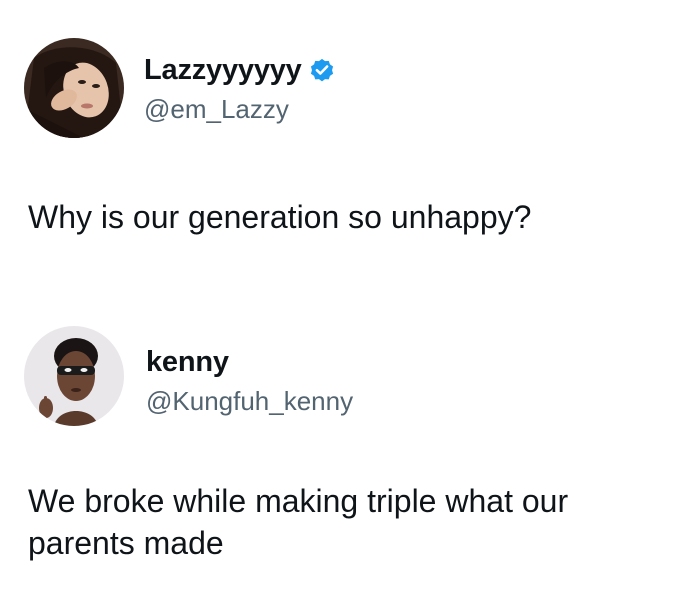 Image resolution: width=700 pixels, height=606 pixels. What do you see at coordinates (223, 70) in the screenshot?
I see `display-name: Lazzyyyyyy` at bounding box center [223, 70].